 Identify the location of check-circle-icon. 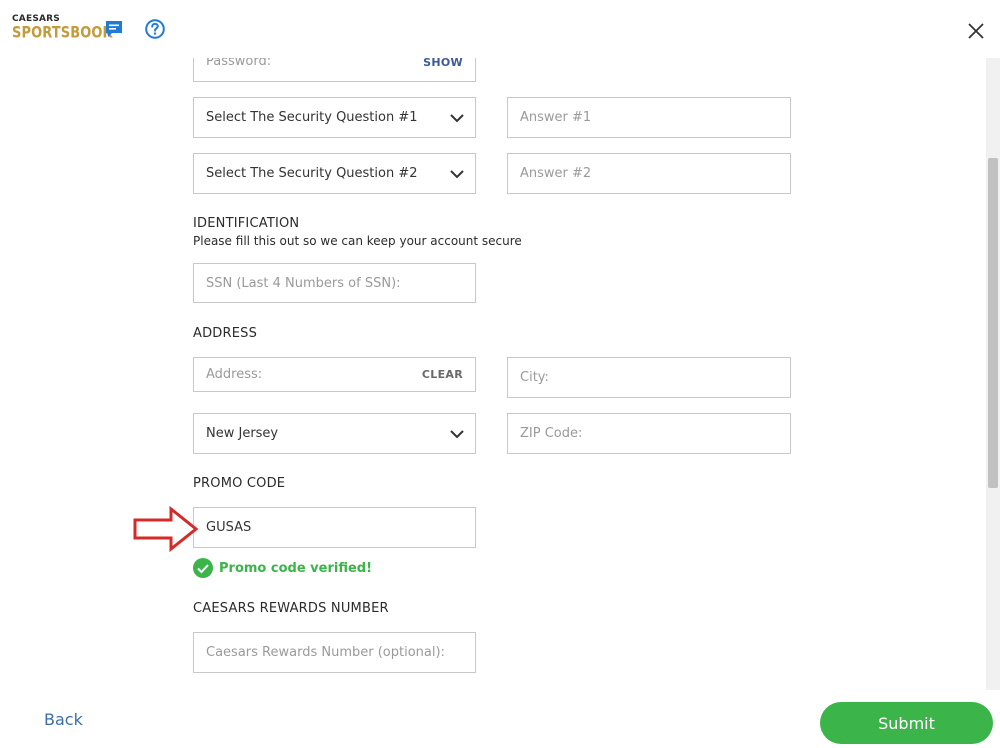
(203, 568).